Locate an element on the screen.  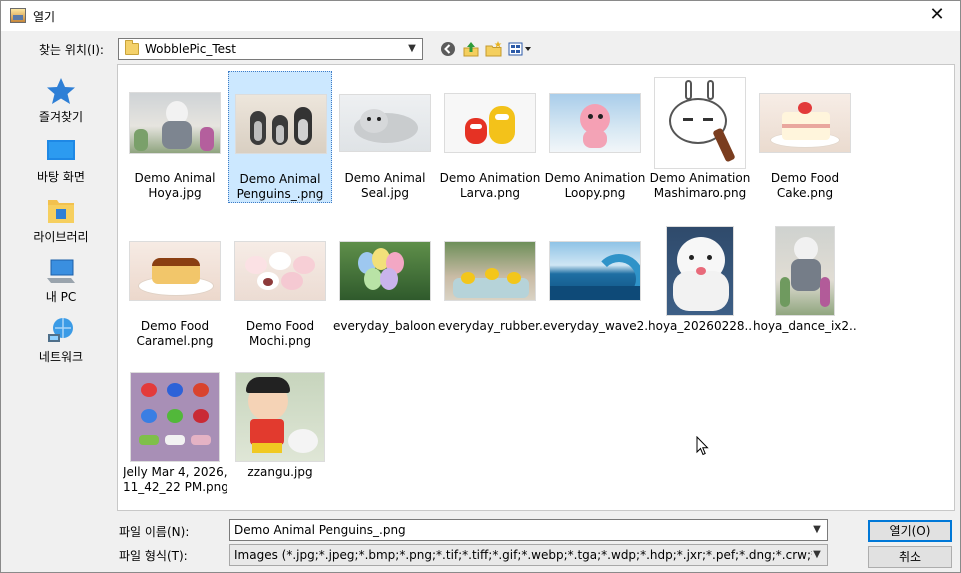
place-desktop: 바탕 화면 is located at coordinates (61, 159).